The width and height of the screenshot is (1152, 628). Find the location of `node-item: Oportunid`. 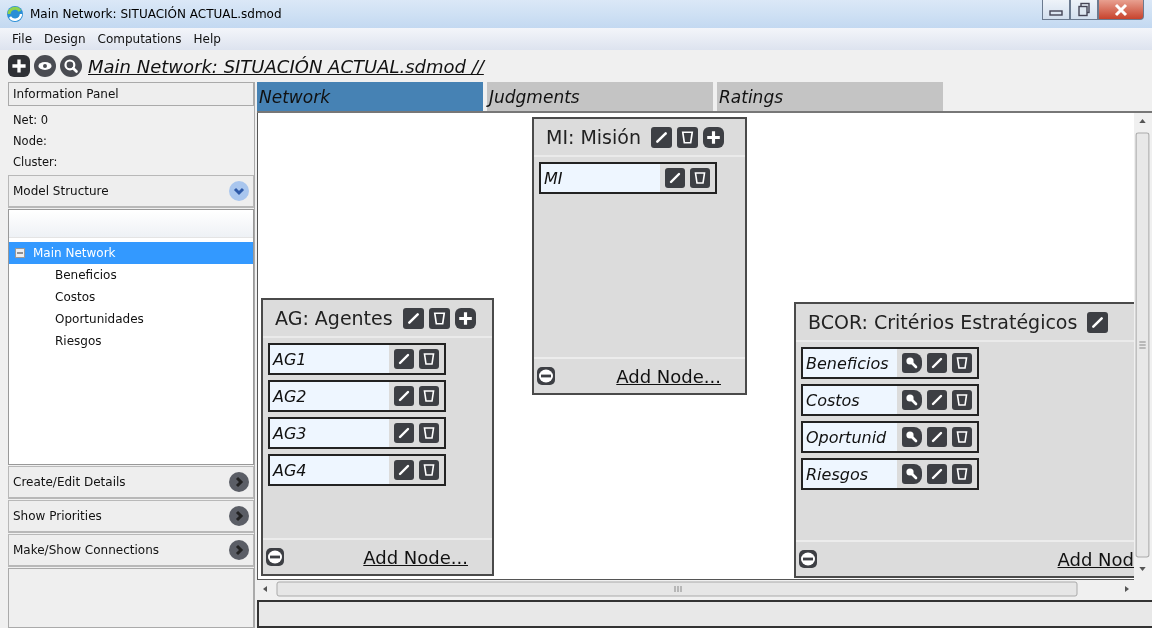

node-item: Oportunid is located at coordinates (890, 437).